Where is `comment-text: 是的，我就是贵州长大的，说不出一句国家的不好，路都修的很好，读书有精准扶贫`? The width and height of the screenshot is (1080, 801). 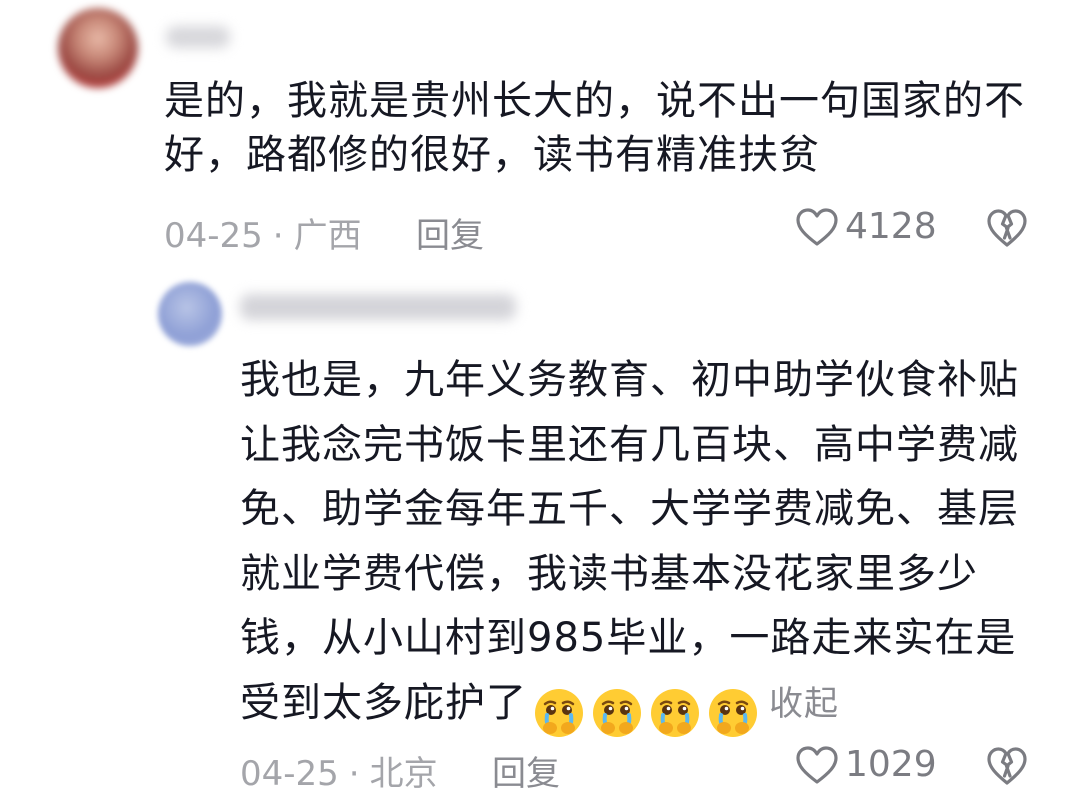 comment-text: 是的，我就是贵州长大的，说不出一句国家的不好，路都修的很好，读书有精准扶贫 is located at coordinates (594, 128).